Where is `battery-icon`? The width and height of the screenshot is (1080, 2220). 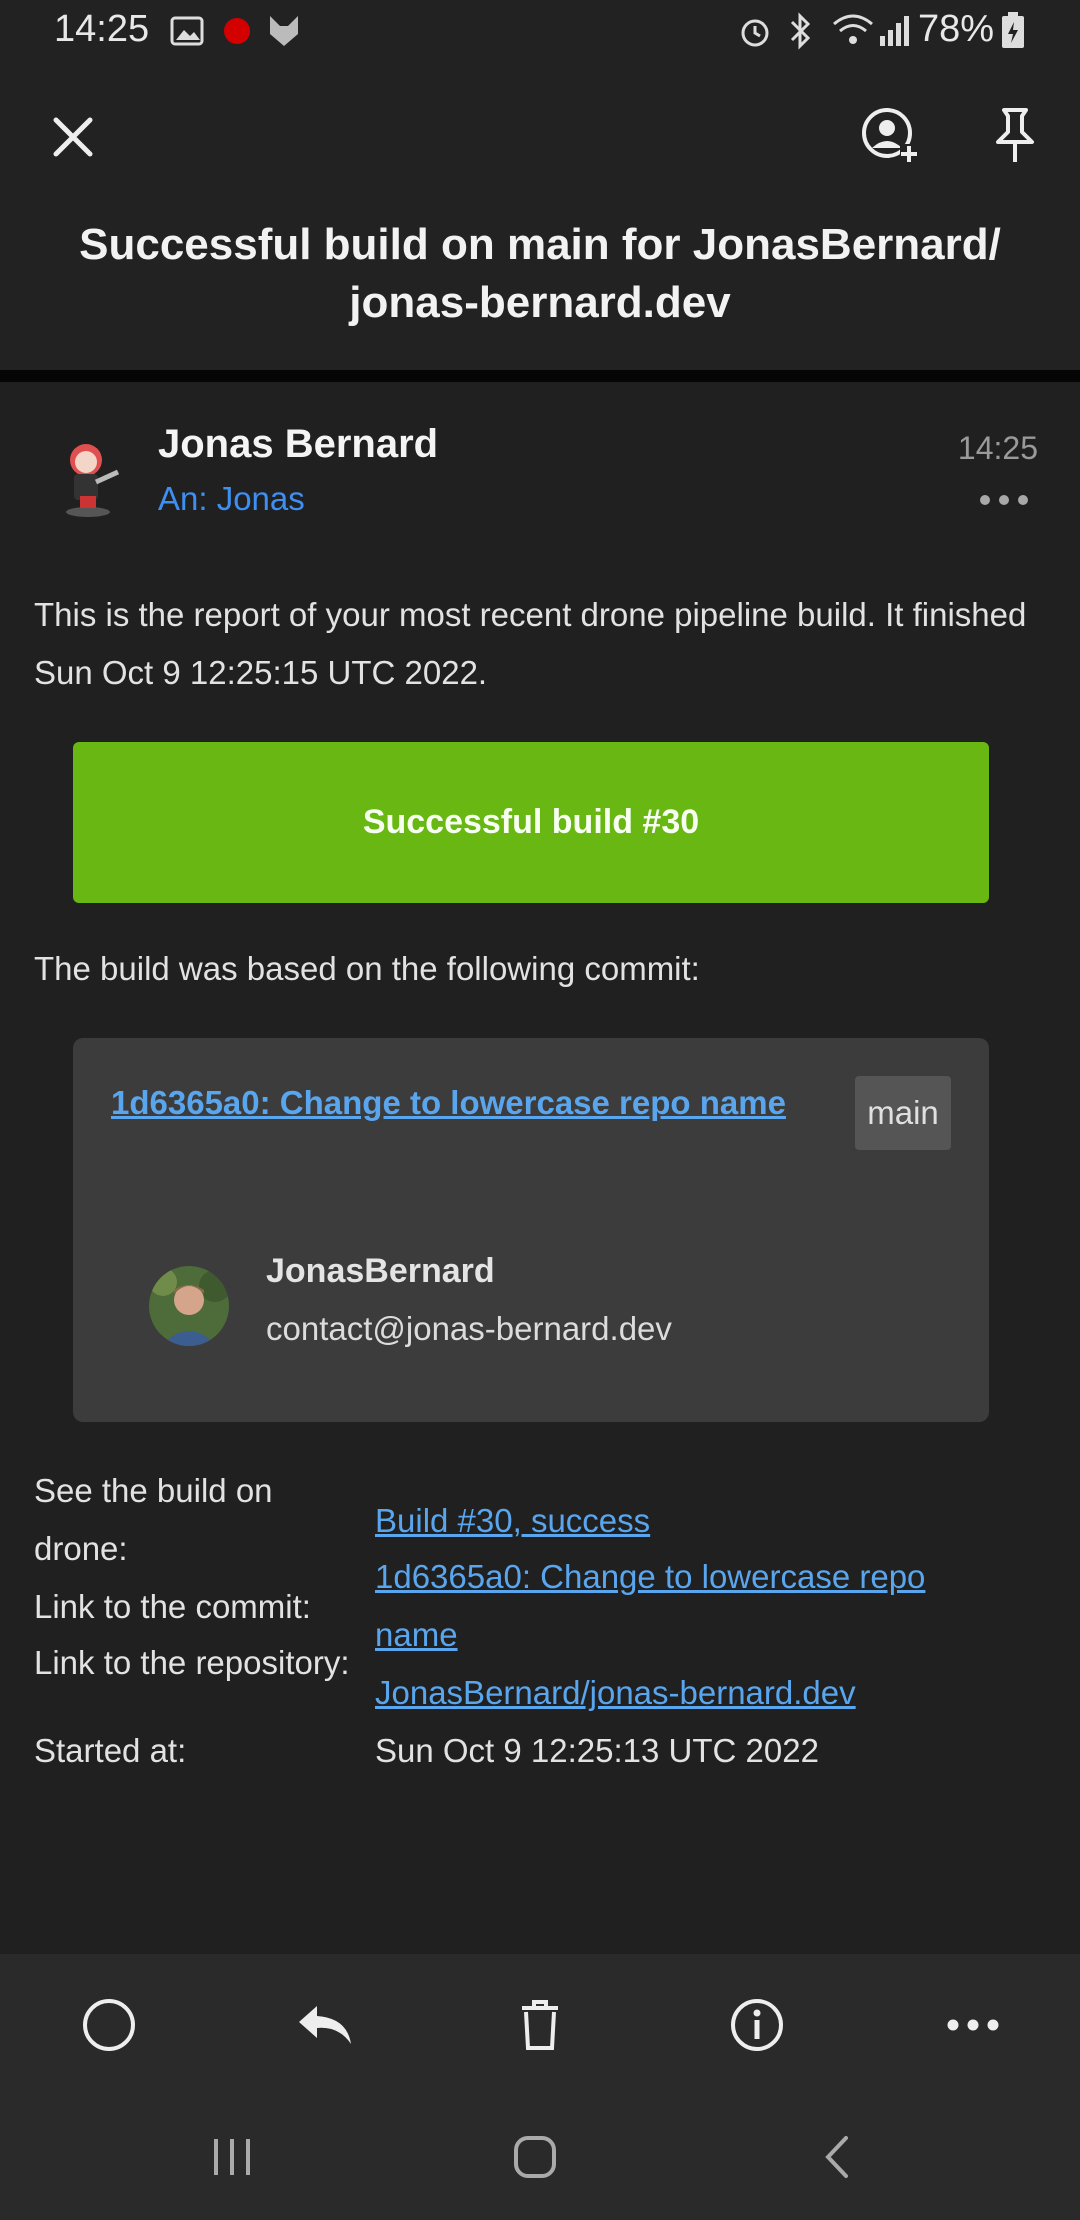
battery-icon is located at coordinates (1013, 30).